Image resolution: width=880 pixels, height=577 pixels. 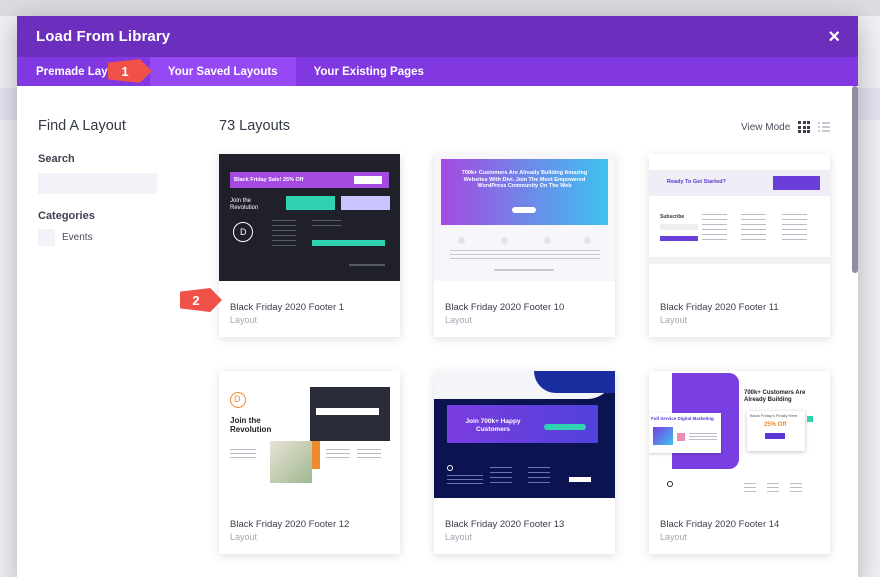 I want to click on scrollbar, so click(x=855, y=179).